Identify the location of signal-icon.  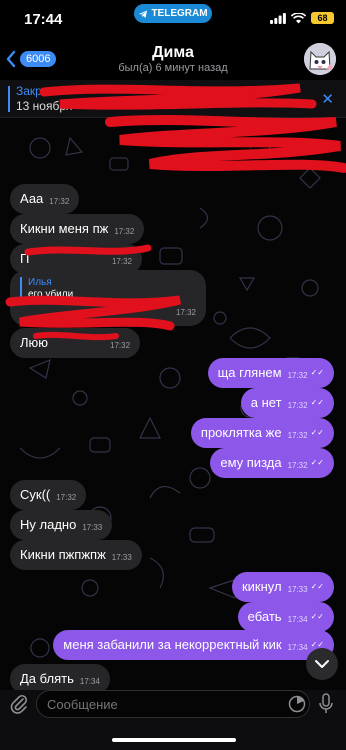
(278, 18).